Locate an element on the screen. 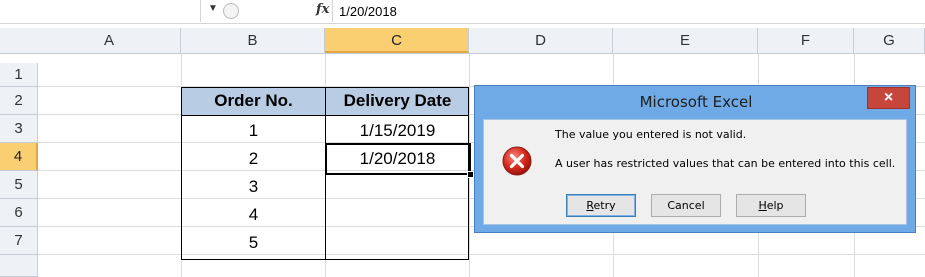  dialog-title: Microsoft Excel is located at coordinates (696, 102).